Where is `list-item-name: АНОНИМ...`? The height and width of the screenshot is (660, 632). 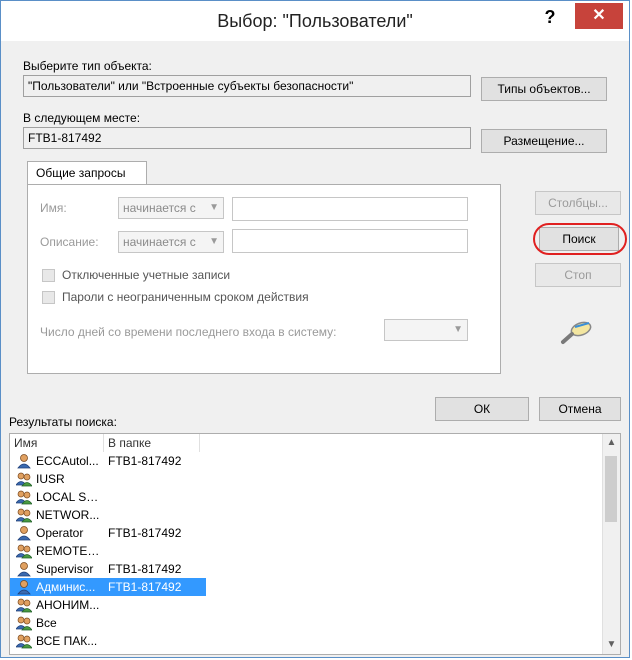 list-item-name: АНОНИМ... is located at coordinates (68, 605).